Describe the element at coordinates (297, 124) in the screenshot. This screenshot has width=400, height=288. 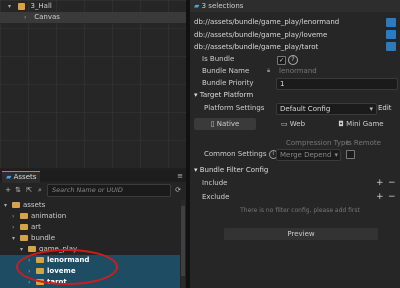
I see `tab-label: Web` at that location.